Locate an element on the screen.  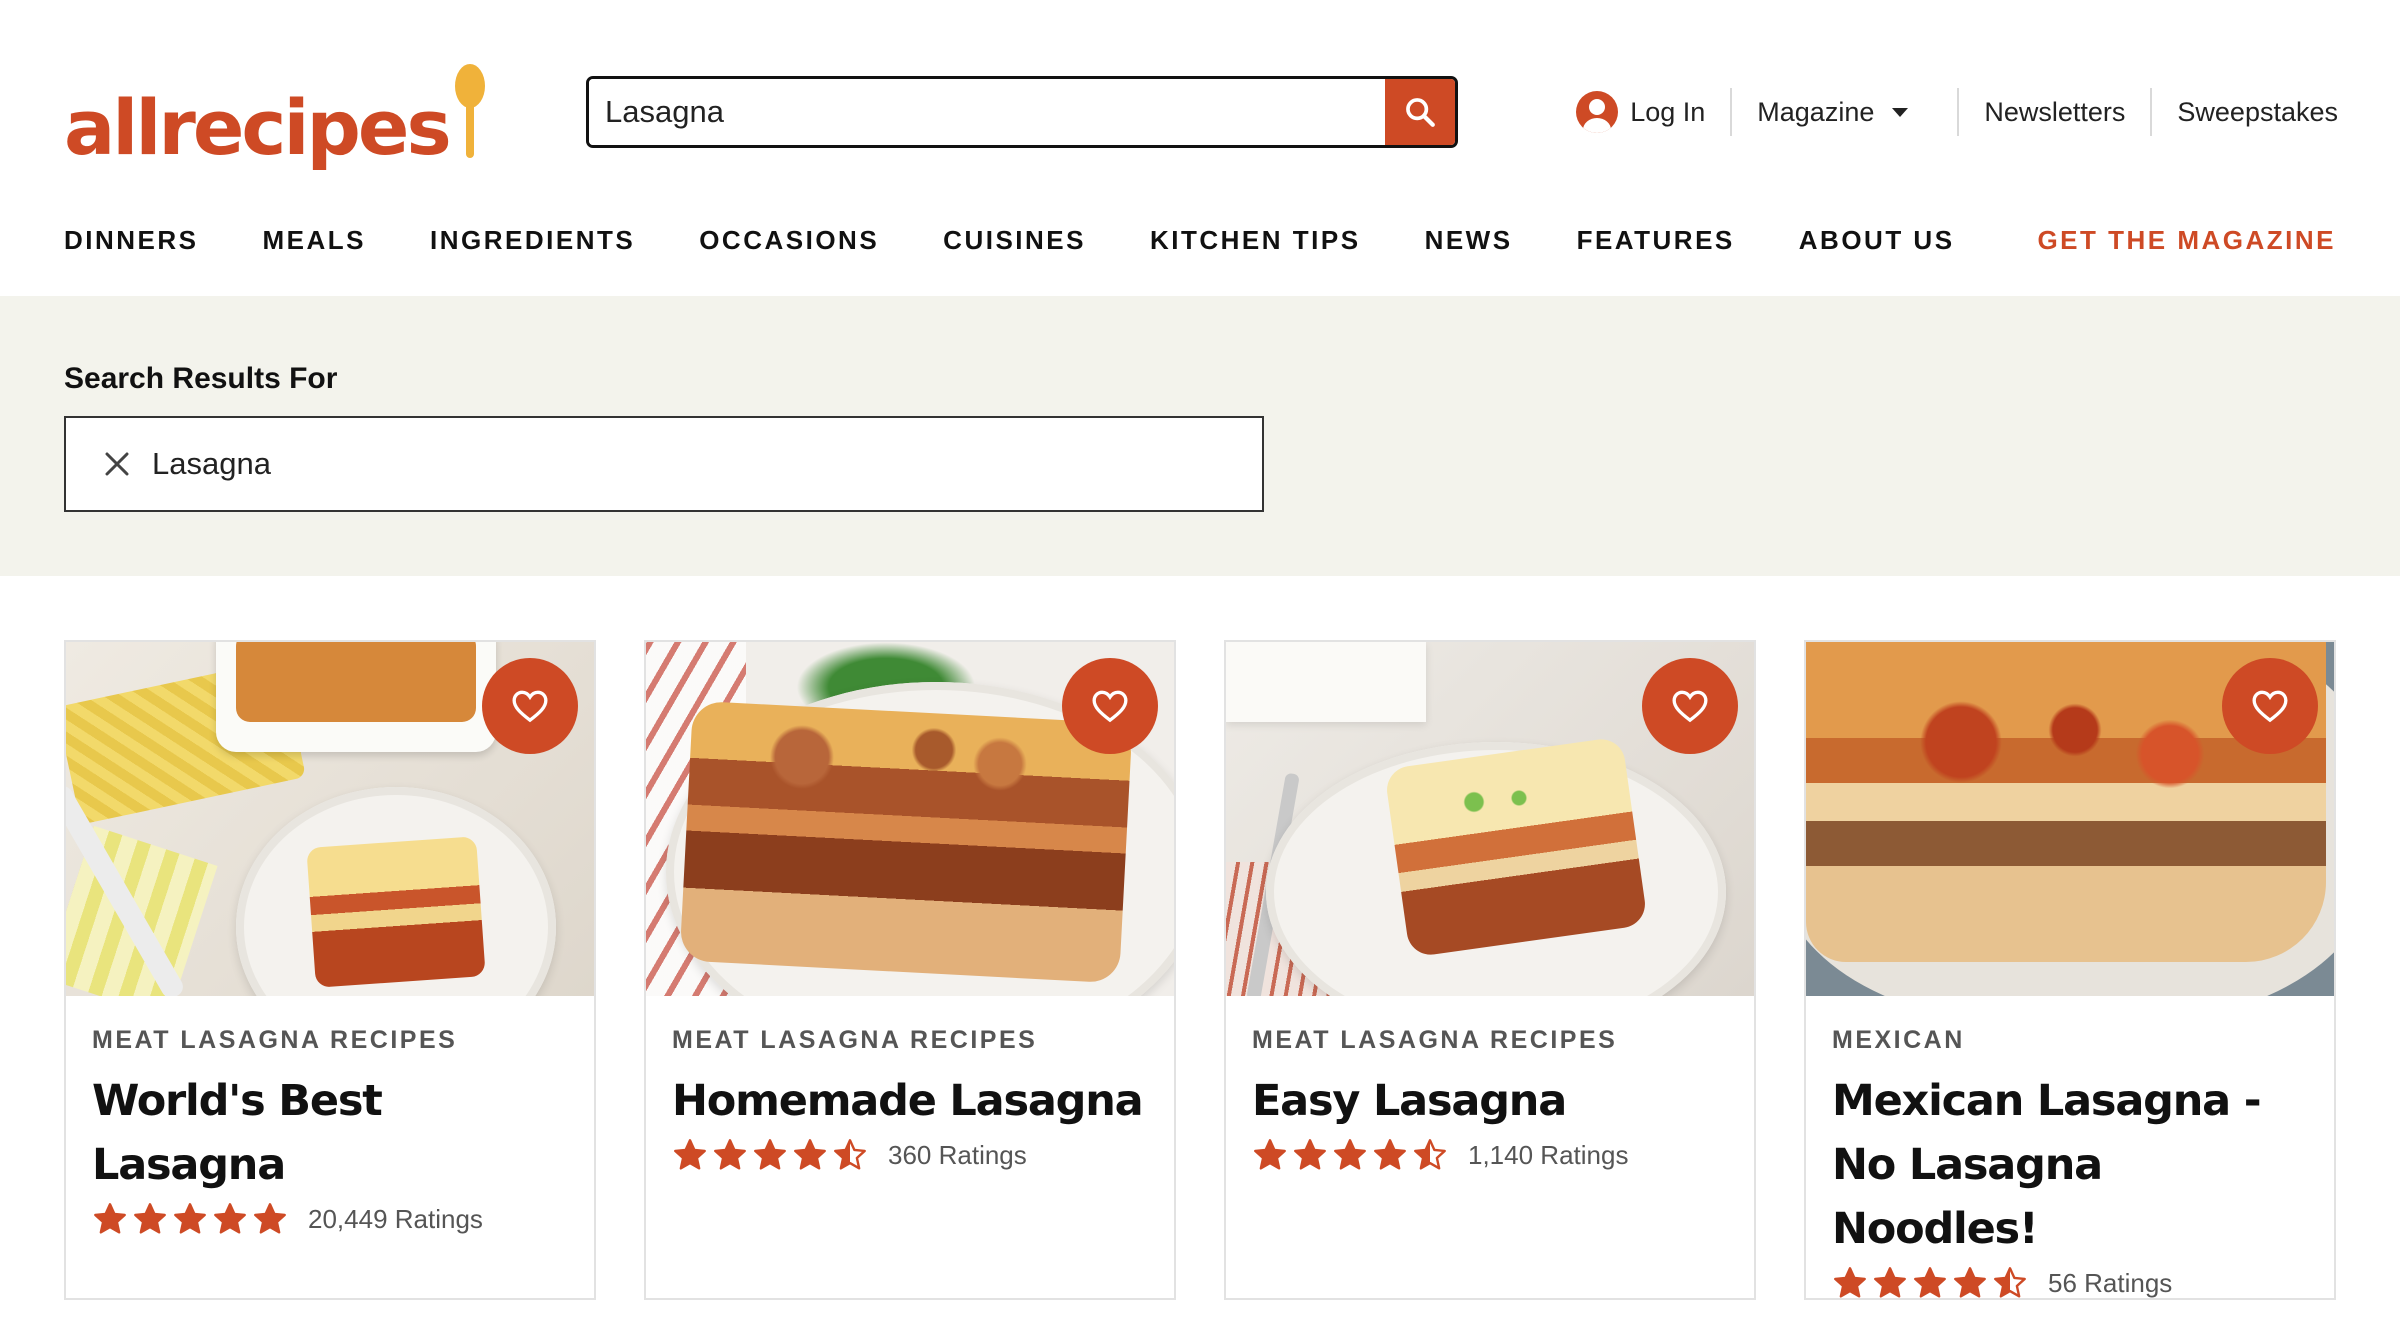
recipe-rating: 360 Ratings is located at coordinates (910, 1155).